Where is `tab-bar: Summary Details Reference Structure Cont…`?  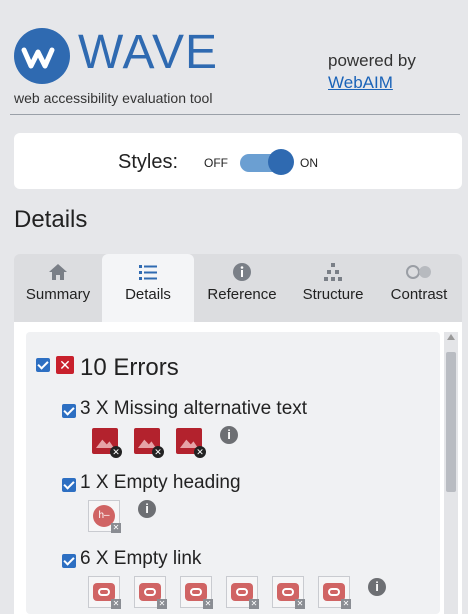
tab-bar: Summary Details Reference Structure Cont… is located at coordinates (238, 288).